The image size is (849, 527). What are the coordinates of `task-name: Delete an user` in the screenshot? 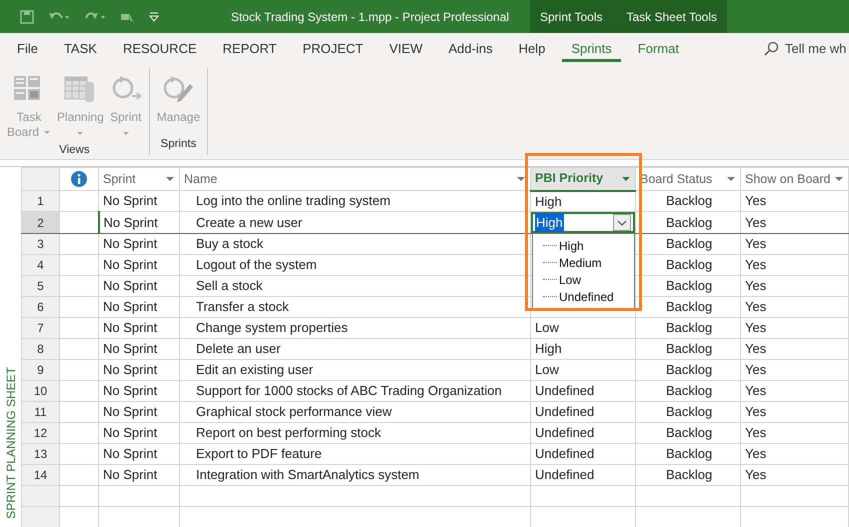 It's located at (238, 348).